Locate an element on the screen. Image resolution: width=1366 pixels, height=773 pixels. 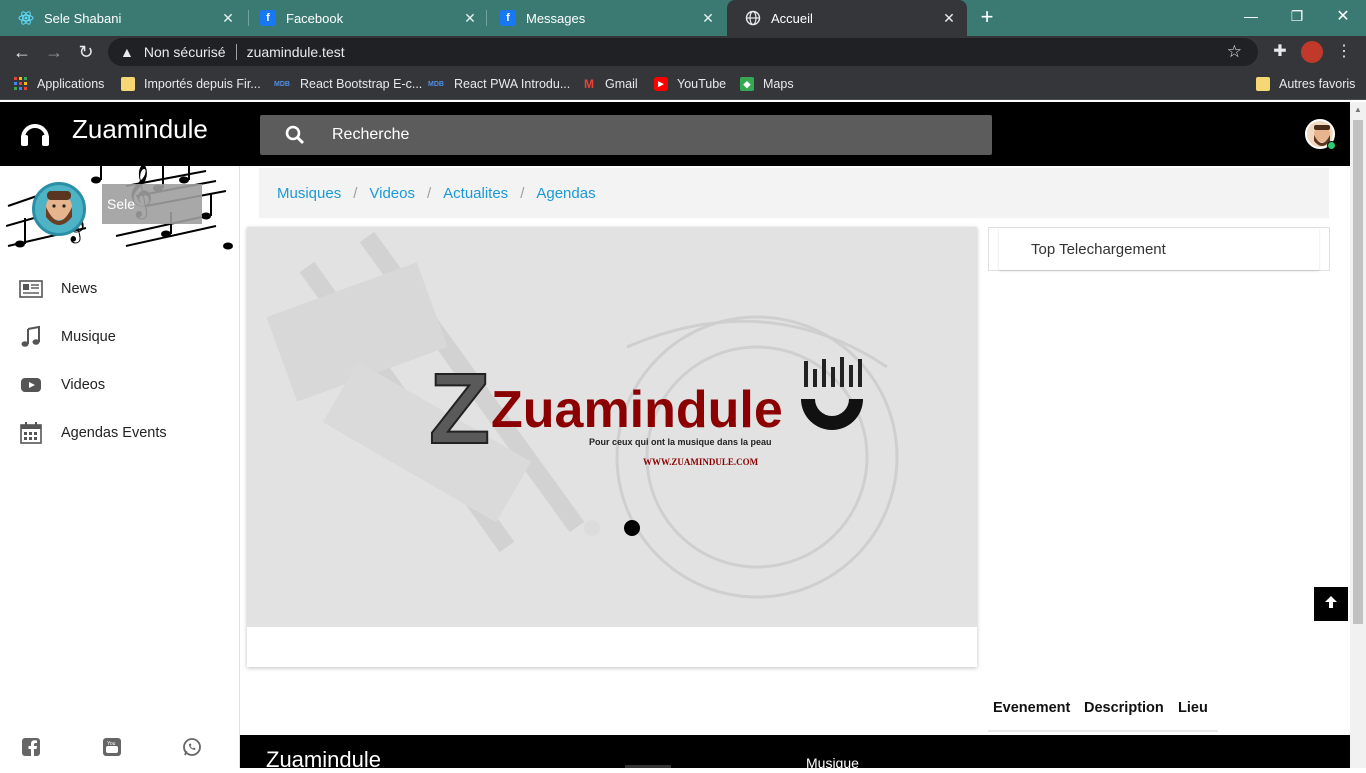
whatsapp-icon is located at coordinates (192, 747).